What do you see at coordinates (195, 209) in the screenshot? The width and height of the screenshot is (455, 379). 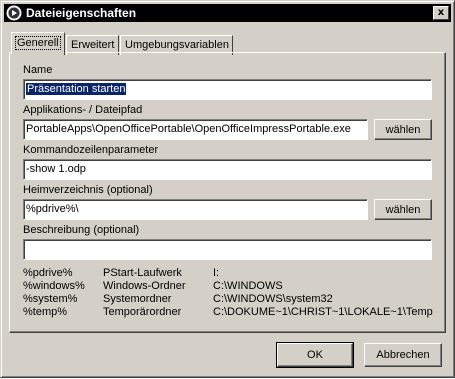 I see `home-input: %pdrive%\` at bounding box center [195, 209].